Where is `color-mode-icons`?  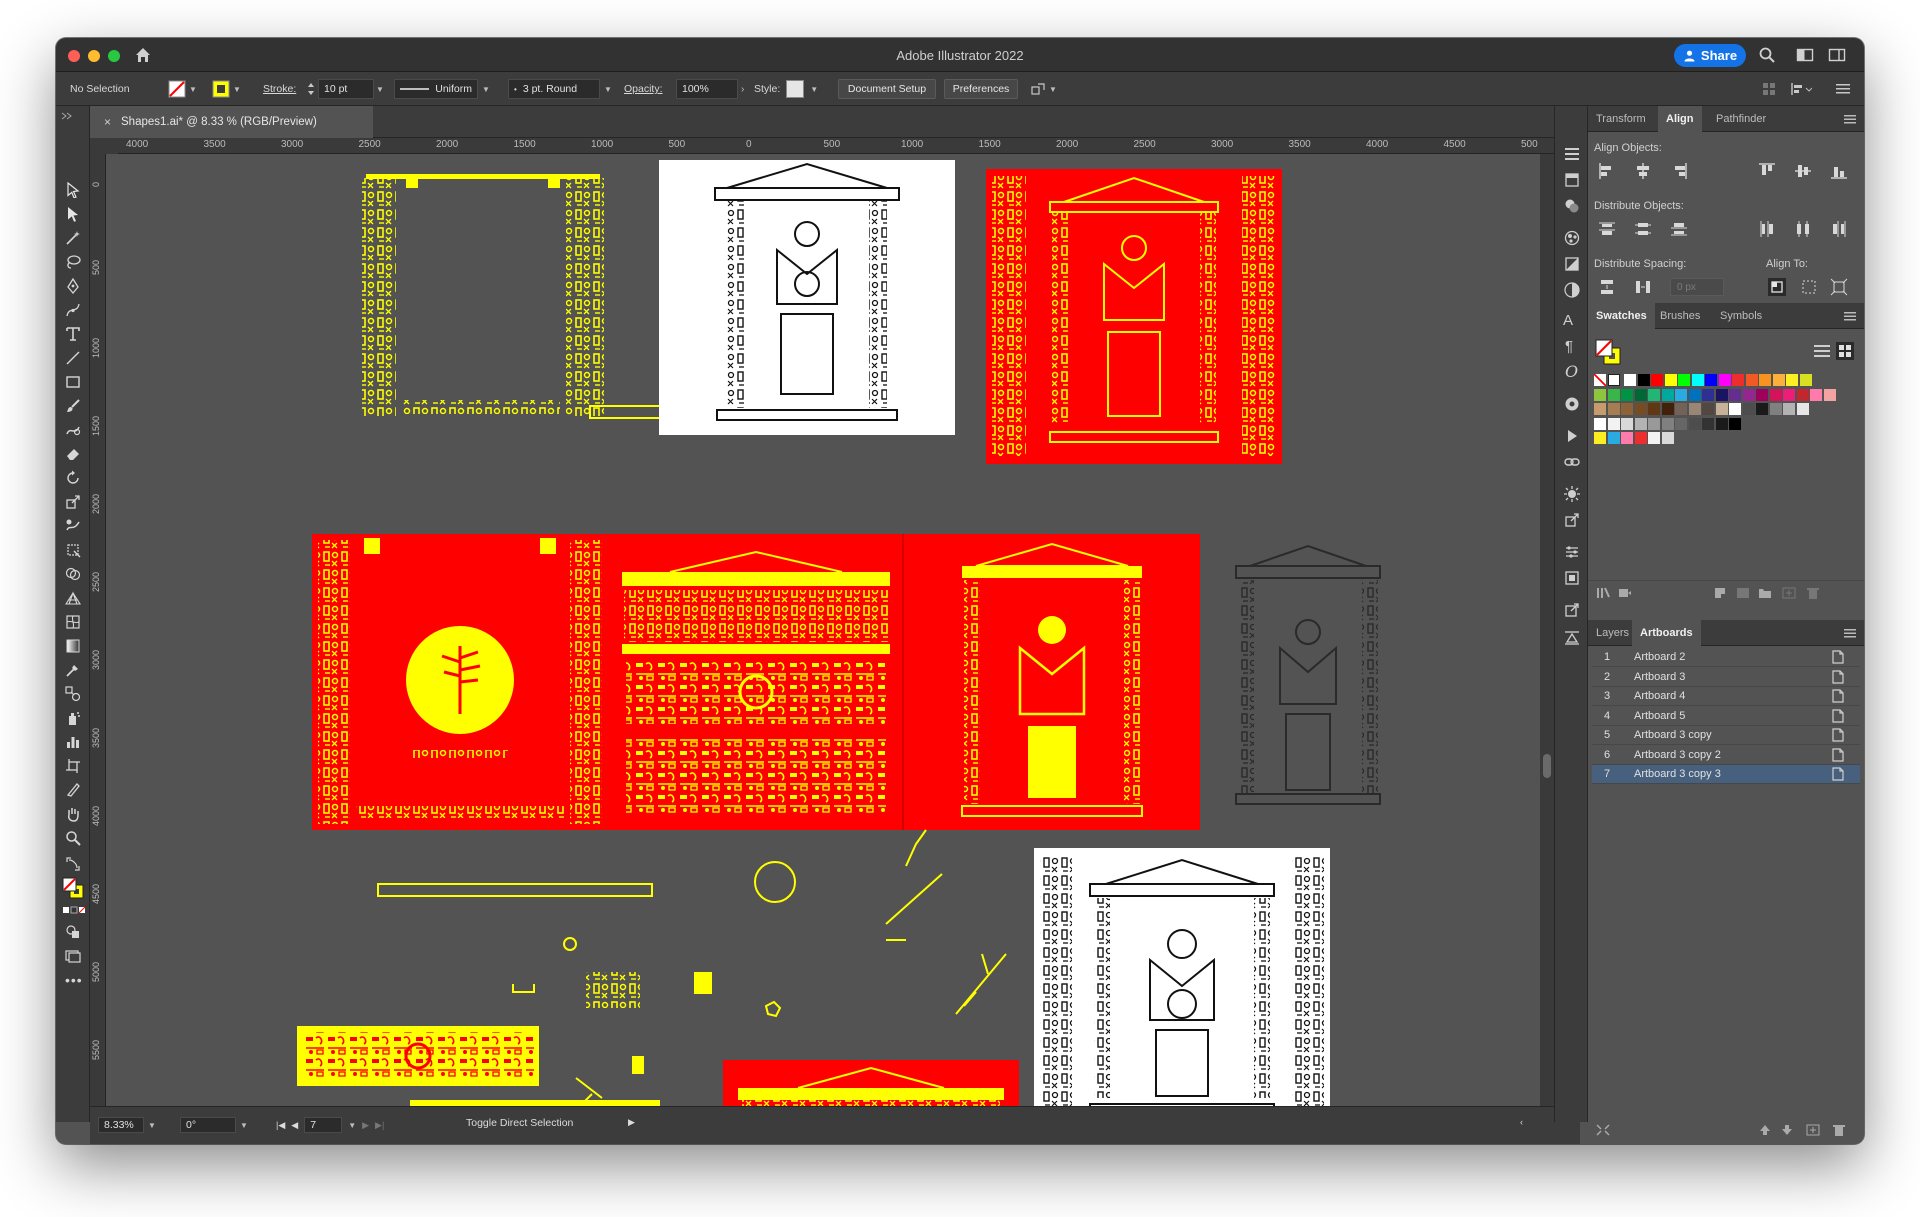 color-mode-icons is located at coordinates (74, 910).